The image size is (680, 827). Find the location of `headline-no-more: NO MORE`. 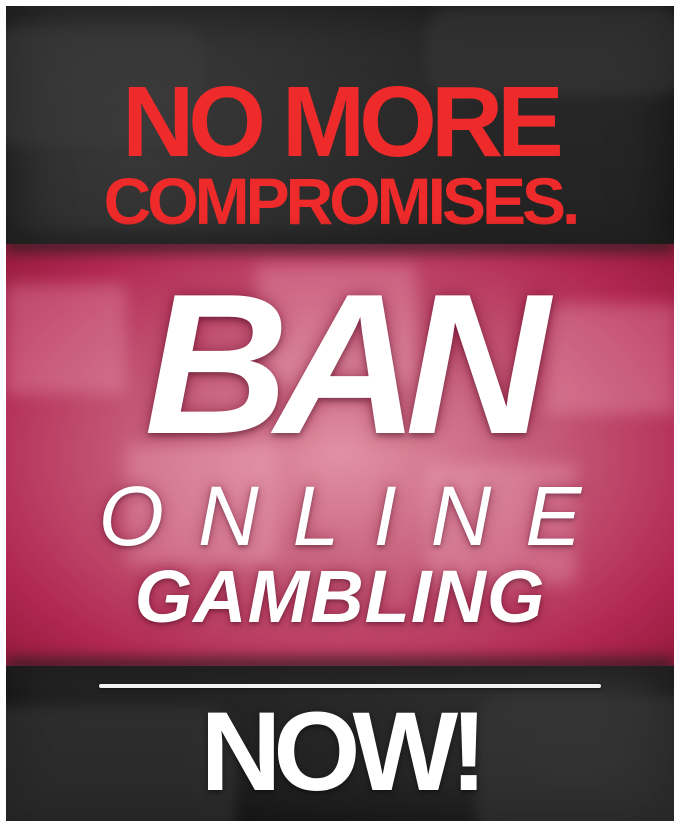

headline-no-more: NO MORE is located at coordinates (343, 122).